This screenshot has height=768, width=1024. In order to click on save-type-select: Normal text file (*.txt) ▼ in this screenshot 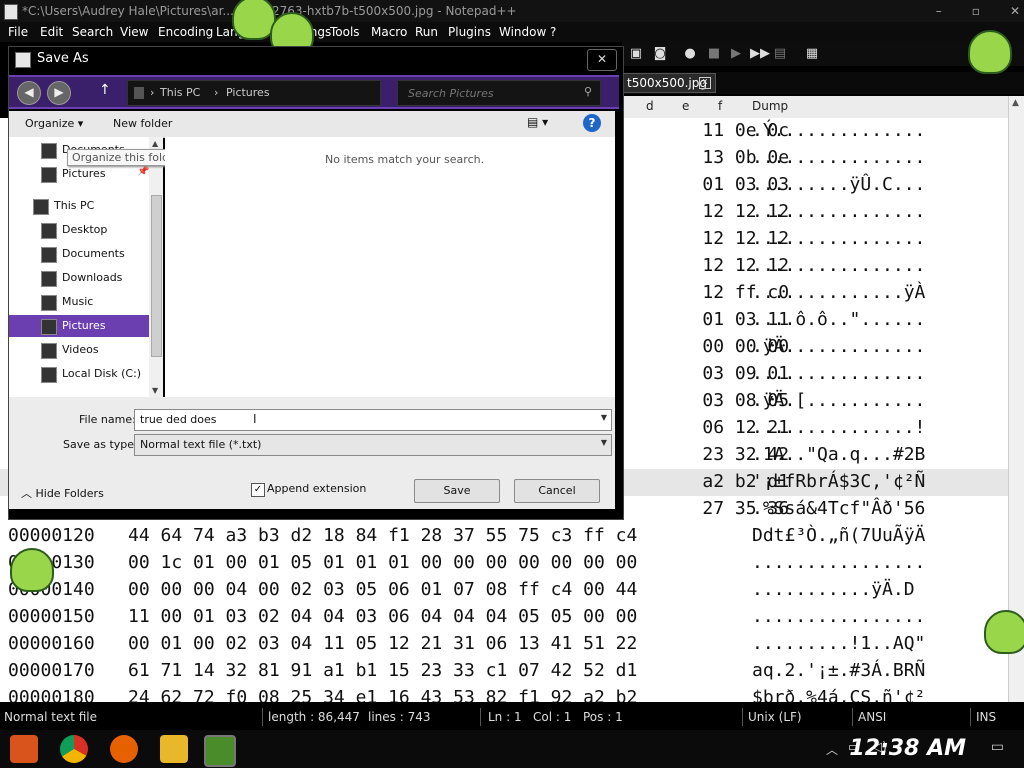, I will do `click(373, 445)`.